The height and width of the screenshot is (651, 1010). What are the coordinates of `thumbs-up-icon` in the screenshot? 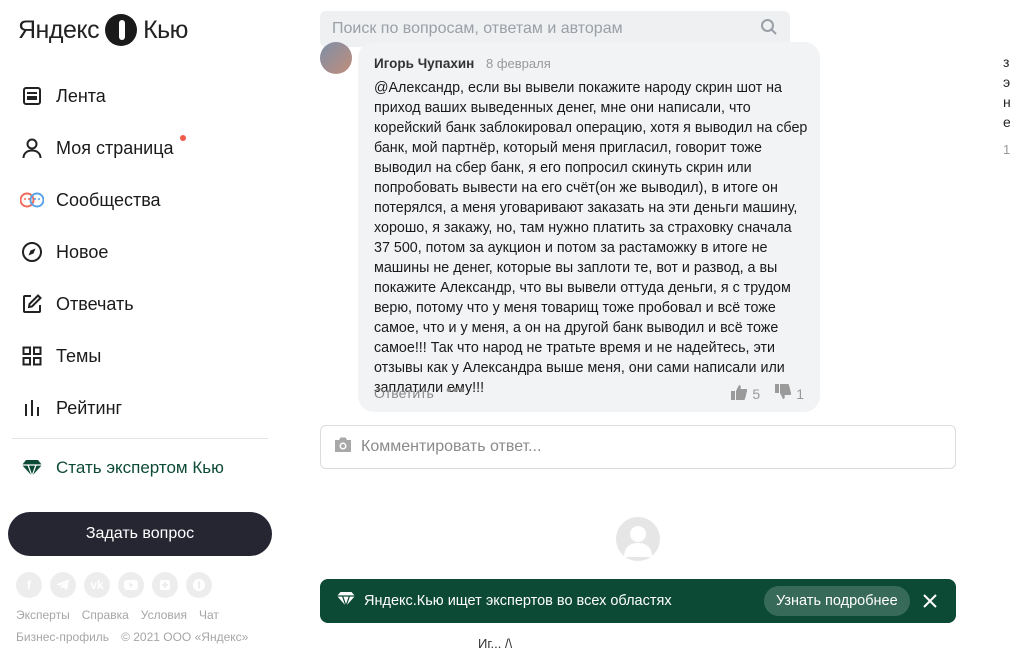 It's located at (739, 393).